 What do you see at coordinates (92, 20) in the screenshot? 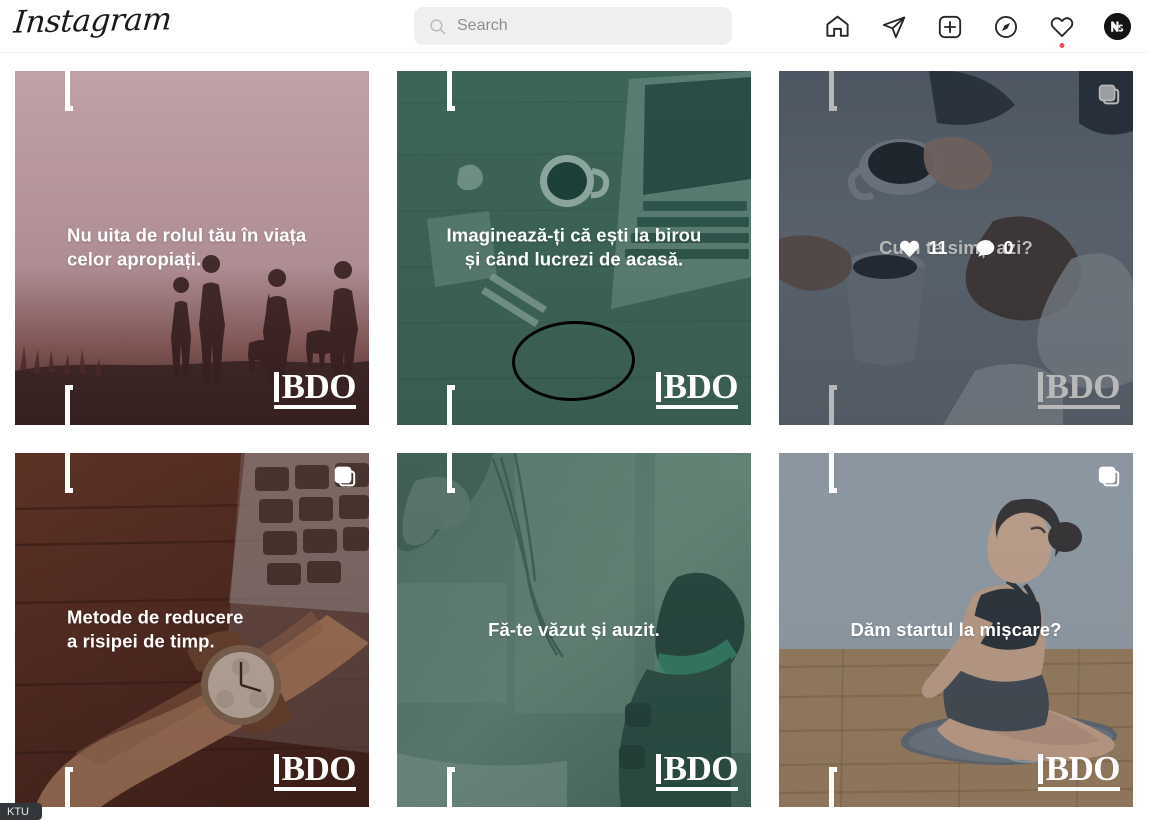
I see `instagram-logo: Instagram` at bounding box center [92, 20].